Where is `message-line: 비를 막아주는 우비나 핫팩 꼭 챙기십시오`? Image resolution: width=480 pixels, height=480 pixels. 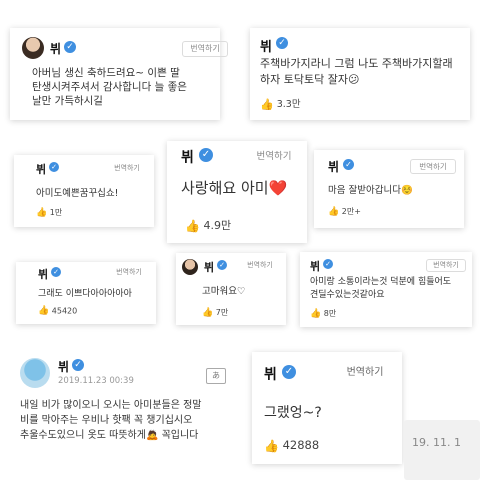
message-line: 비를 막아주는 우비나 핫팩 꼭 챙기십시오 is located at coordinates (106, 420).